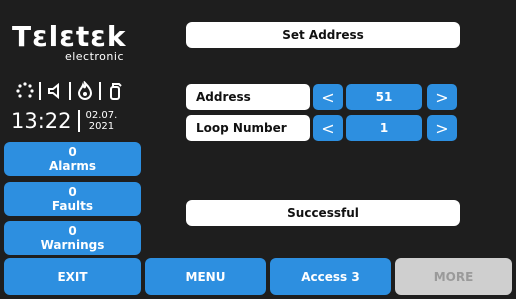 Image resolution: width=516 pixels, height=299 pixels. I want to click on logo-brand: Tεlεtεk, so click(69, 36).